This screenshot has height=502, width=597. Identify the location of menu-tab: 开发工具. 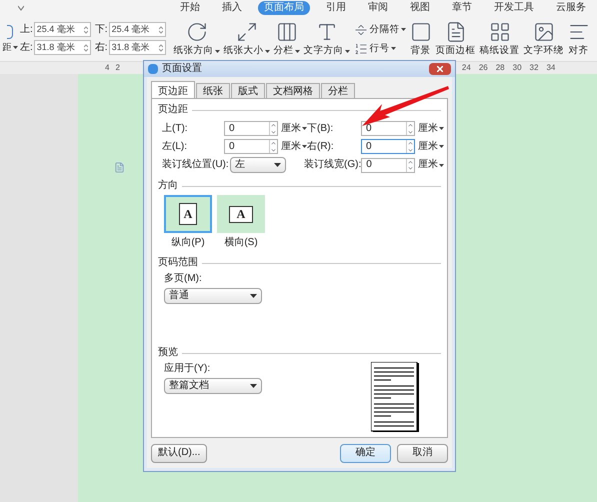
(514, 8).